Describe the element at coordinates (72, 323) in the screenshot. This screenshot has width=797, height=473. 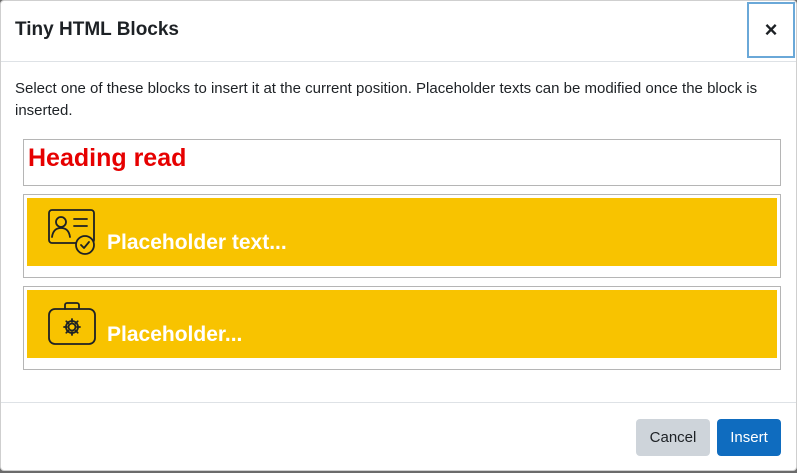
I see `toolbox-gear-icon` at that location.